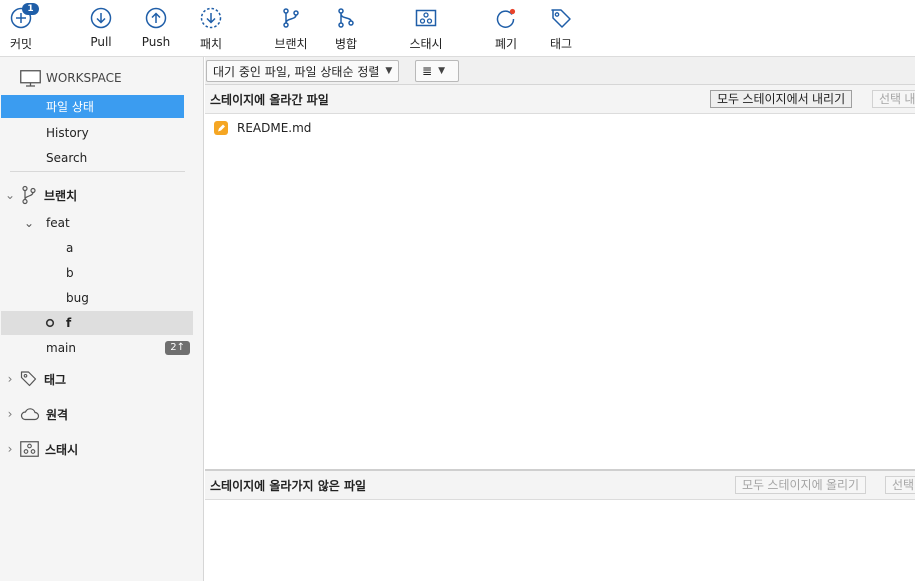 The width and height of the screenshot is (915, 581). Describe the element at coordinates (97, 348) in the screenshot. I see `branch-item-main: main 2↑` at that location.